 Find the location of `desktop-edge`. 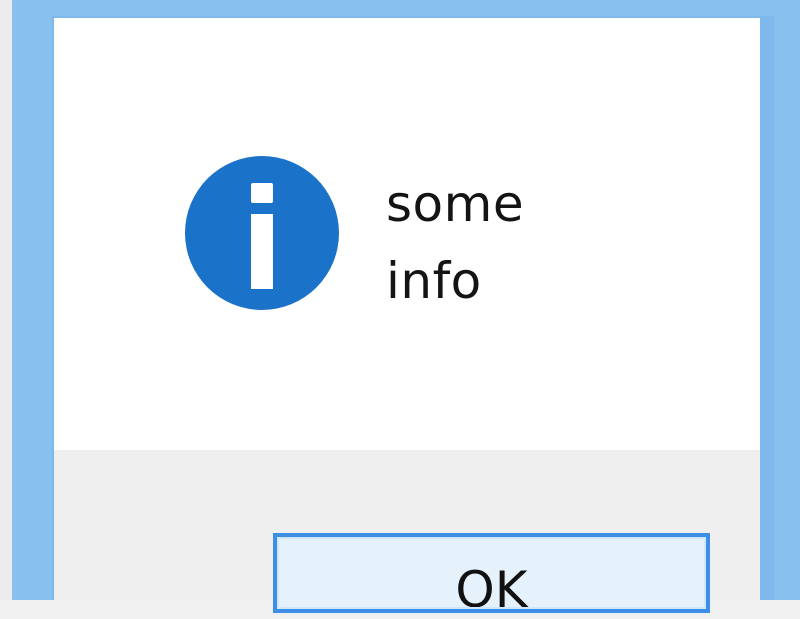

desktop-edge is located at coordinates (6, 300).